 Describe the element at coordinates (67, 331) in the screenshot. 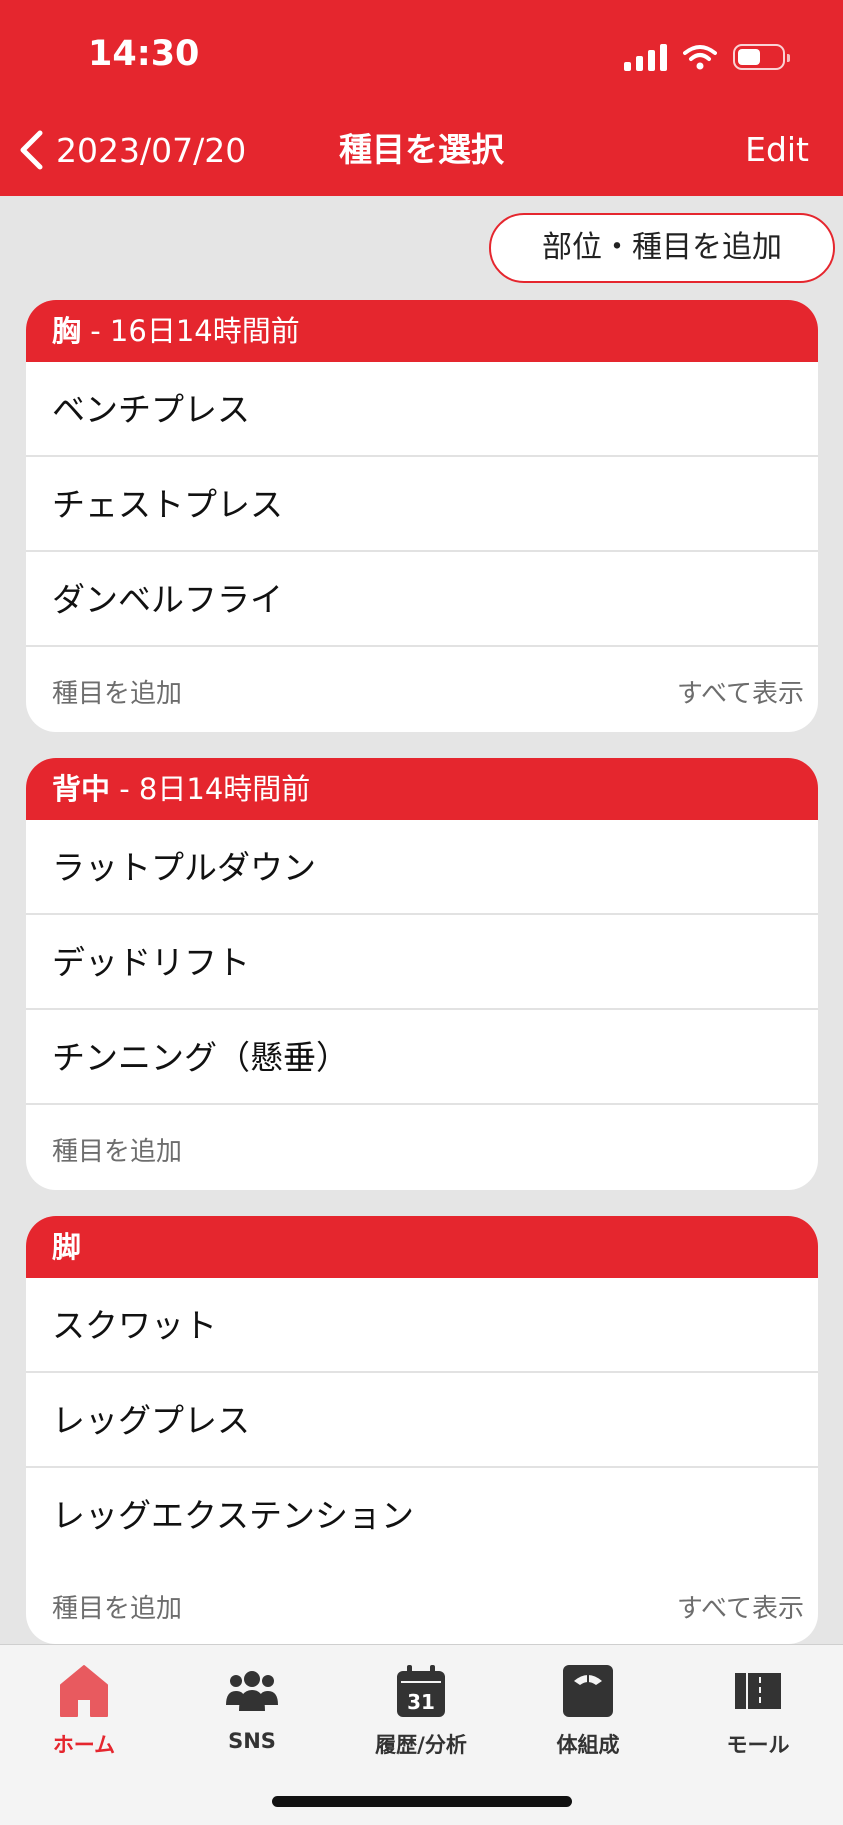

I see `section-name: 胸` at that location.